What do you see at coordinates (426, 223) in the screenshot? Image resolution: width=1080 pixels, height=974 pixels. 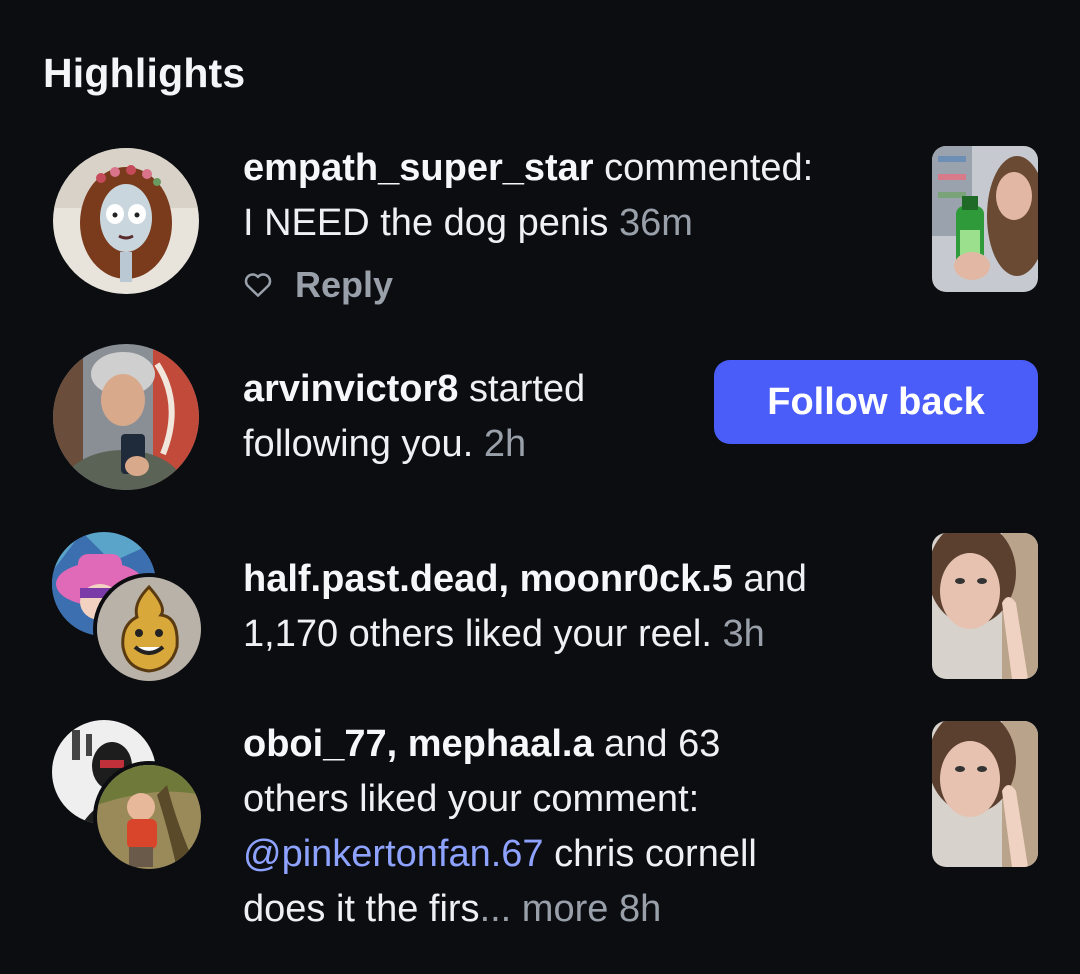 I see `comment-text: I NEED the dog penis` at bounding box center [426, 223].